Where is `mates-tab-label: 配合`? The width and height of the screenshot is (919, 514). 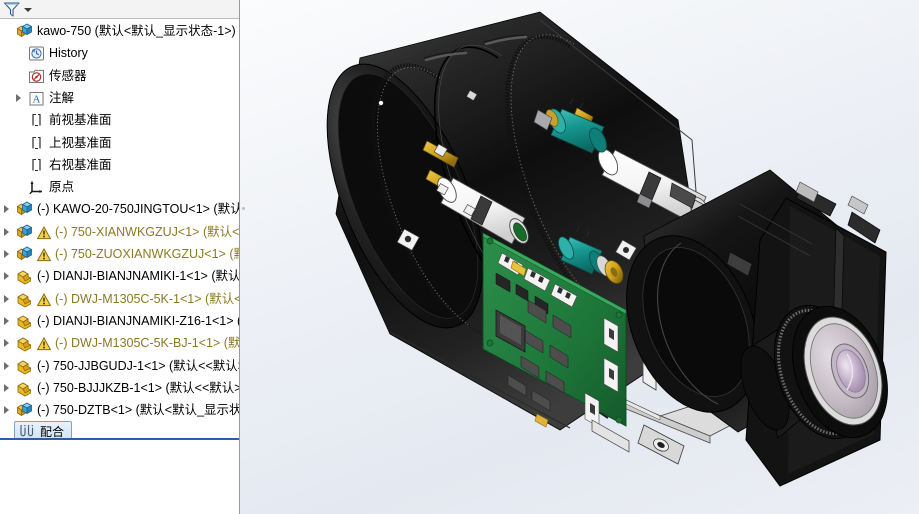 mates-tab-label: 配合 is located at coordinates (52, 431).